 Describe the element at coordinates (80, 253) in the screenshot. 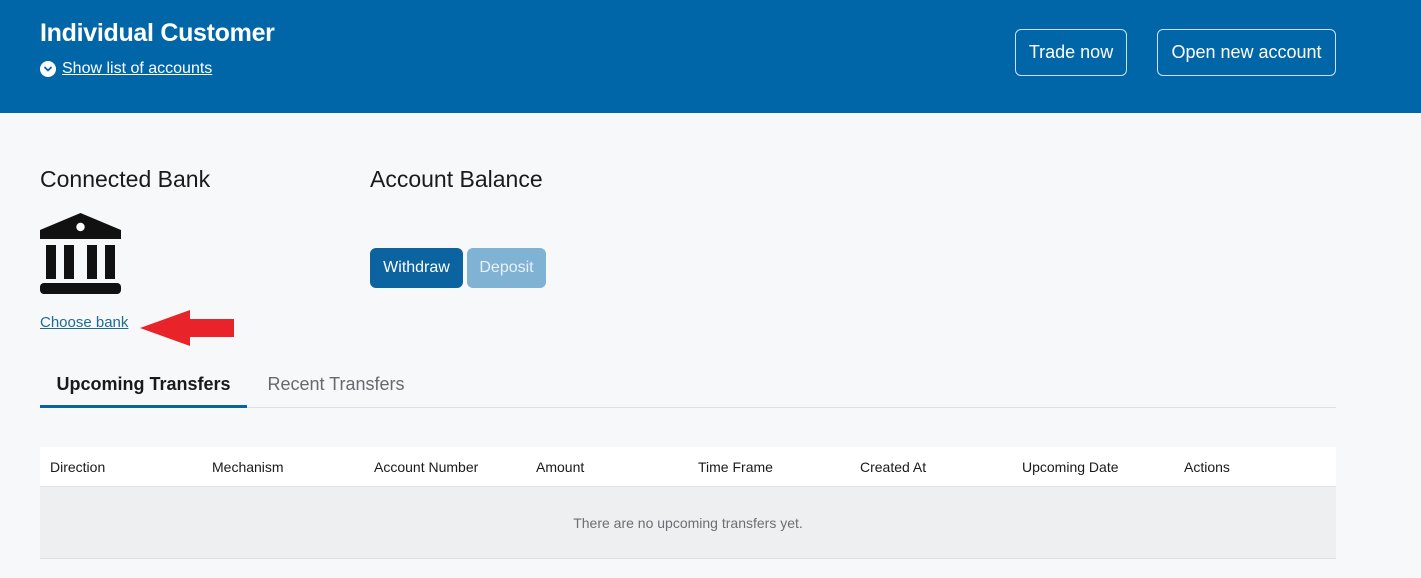

I see `bank-icon` at that location.